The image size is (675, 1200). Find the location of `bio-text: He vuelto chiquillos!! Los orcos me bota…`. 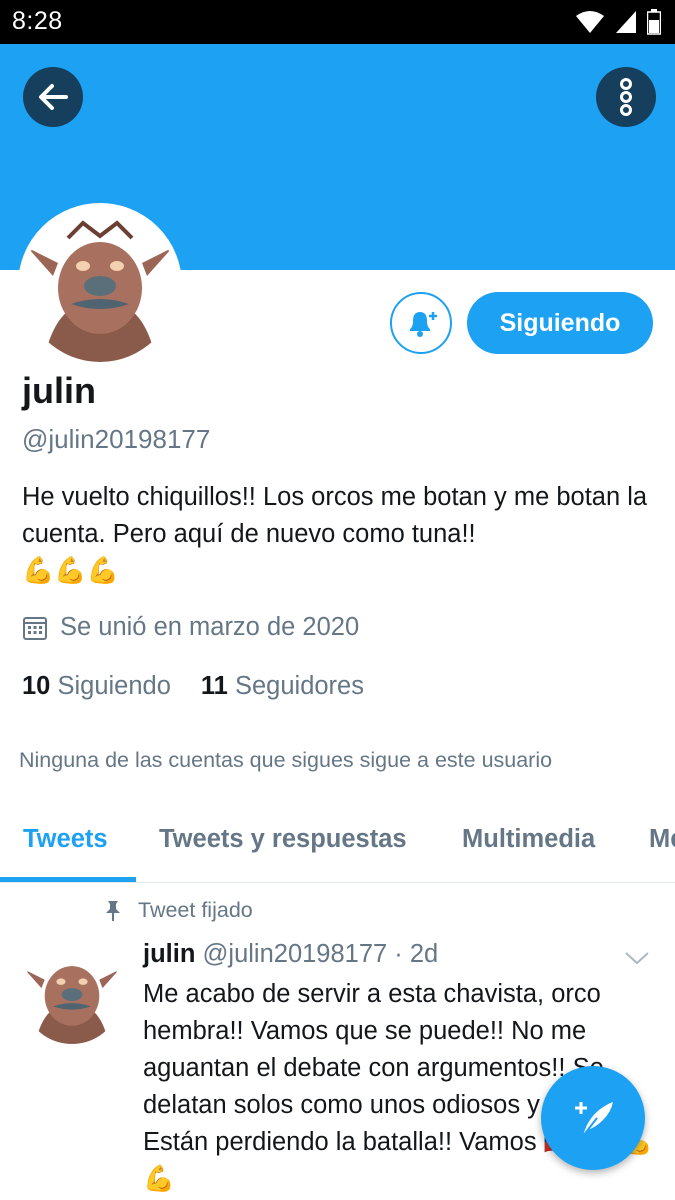

bio-text: He vuelto chiquillos!! Los orcos me bota… is located at coordinates (335, 515).